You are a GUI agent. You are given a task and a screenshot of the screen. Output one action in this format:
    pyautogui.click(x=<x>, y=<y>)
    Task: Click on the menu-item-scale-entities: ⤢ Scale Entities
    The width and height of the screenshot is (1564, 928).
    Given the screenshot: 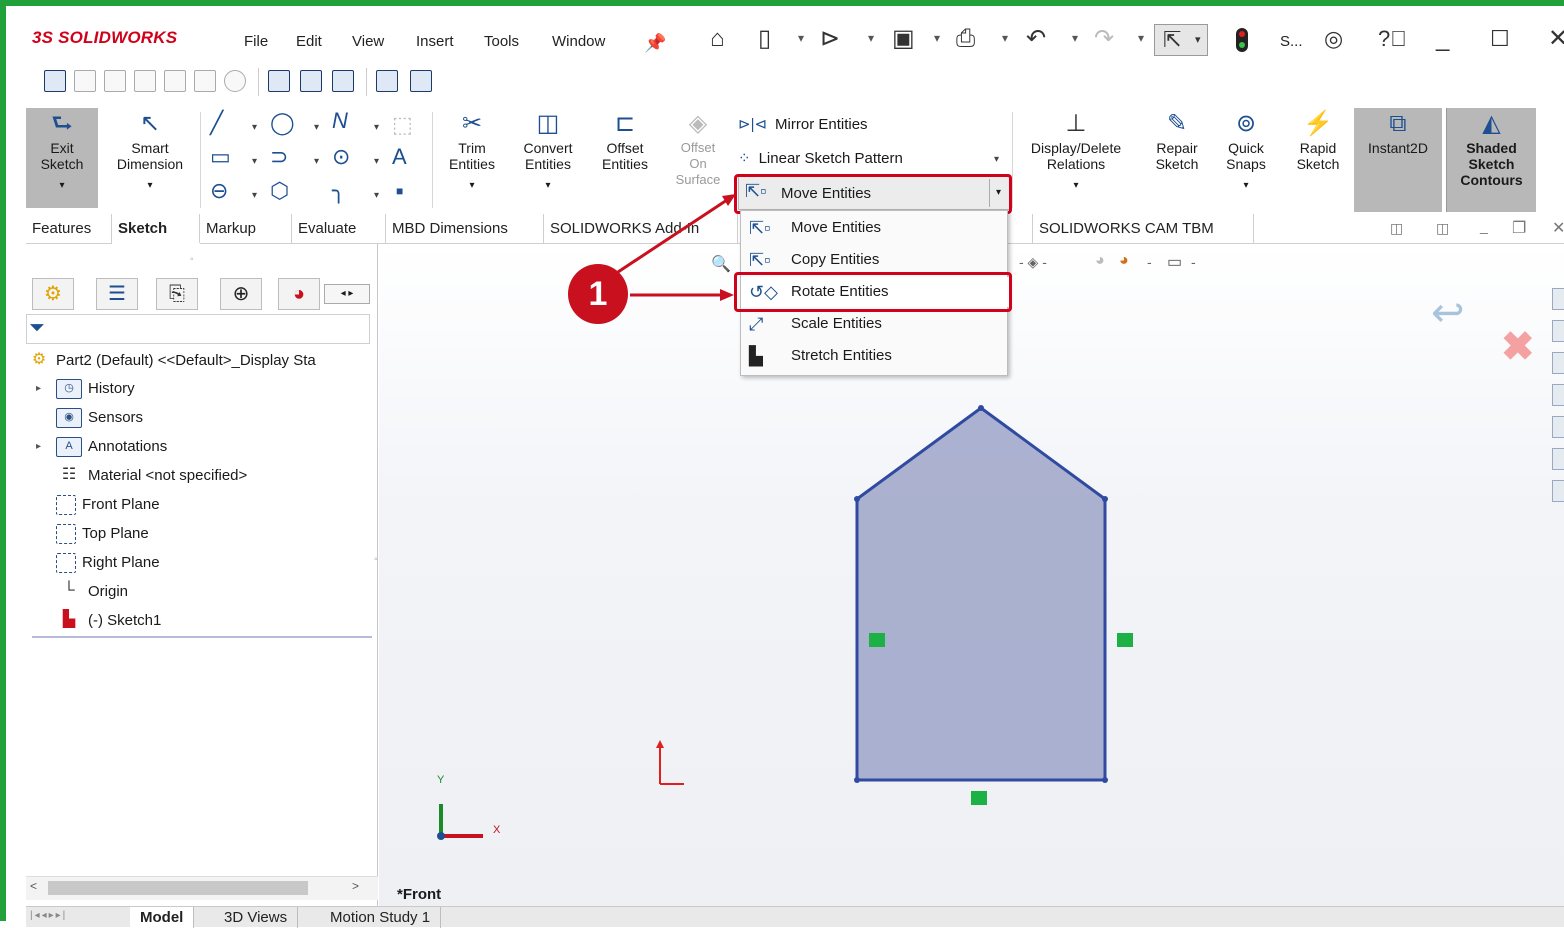 What is the action you would take?
    pyautogui.click(x=875, y=324)
    